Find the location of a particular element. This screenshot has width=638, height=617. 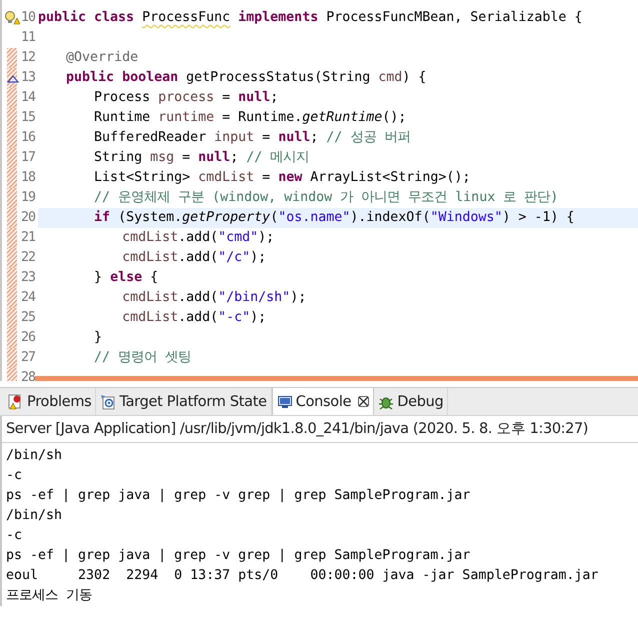

console-line: eoul 2302 2294 0 13:37 pts/0 00:00:00 java -jar SampleProgram.jar is located at coordinates (303, 576).